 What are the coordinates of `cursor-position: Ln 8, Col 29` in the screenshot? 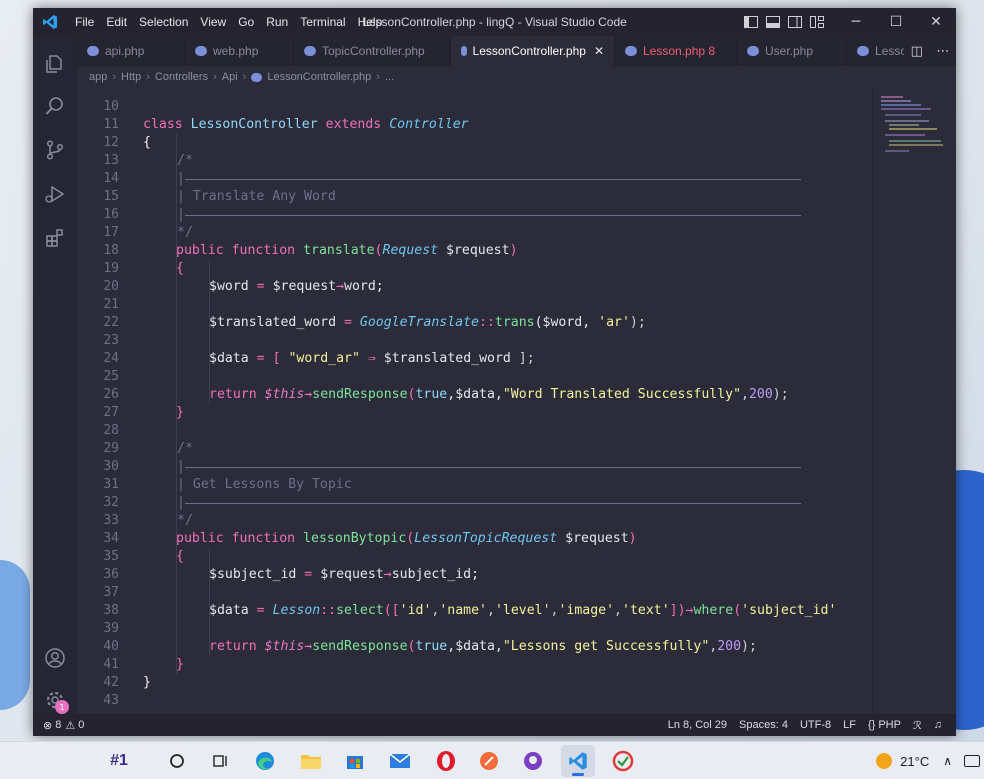 It's located at (697, 725).